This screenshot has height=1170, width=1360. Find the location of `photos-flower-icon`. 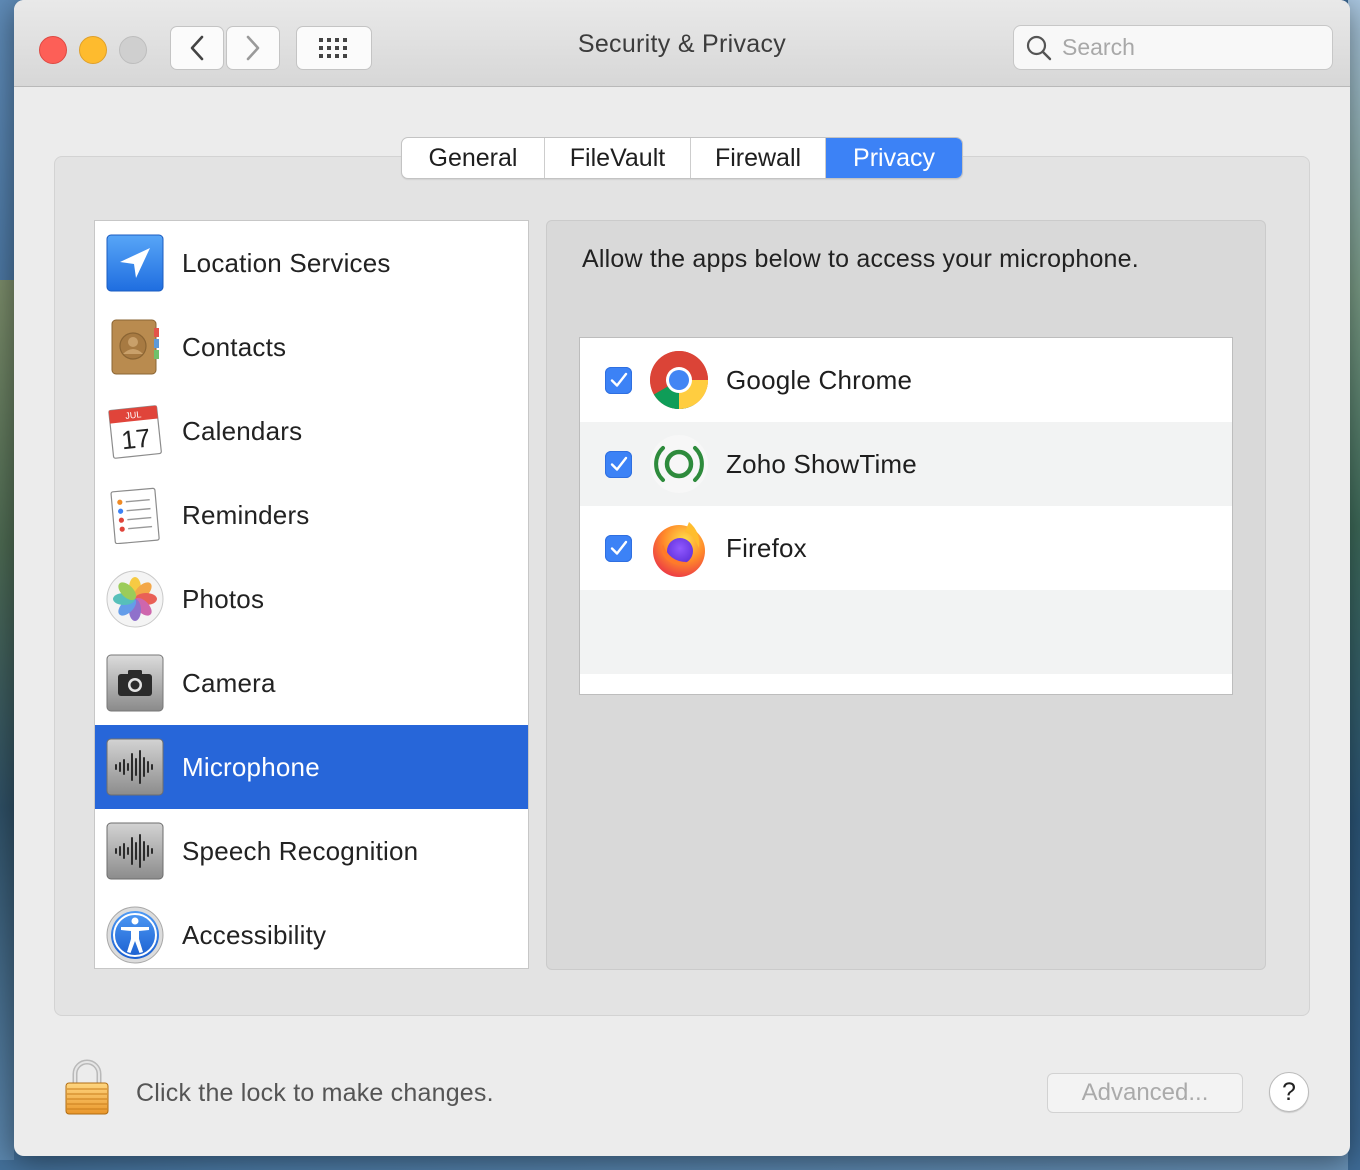

photos-flower-icon is located at coordinates (135, 599).